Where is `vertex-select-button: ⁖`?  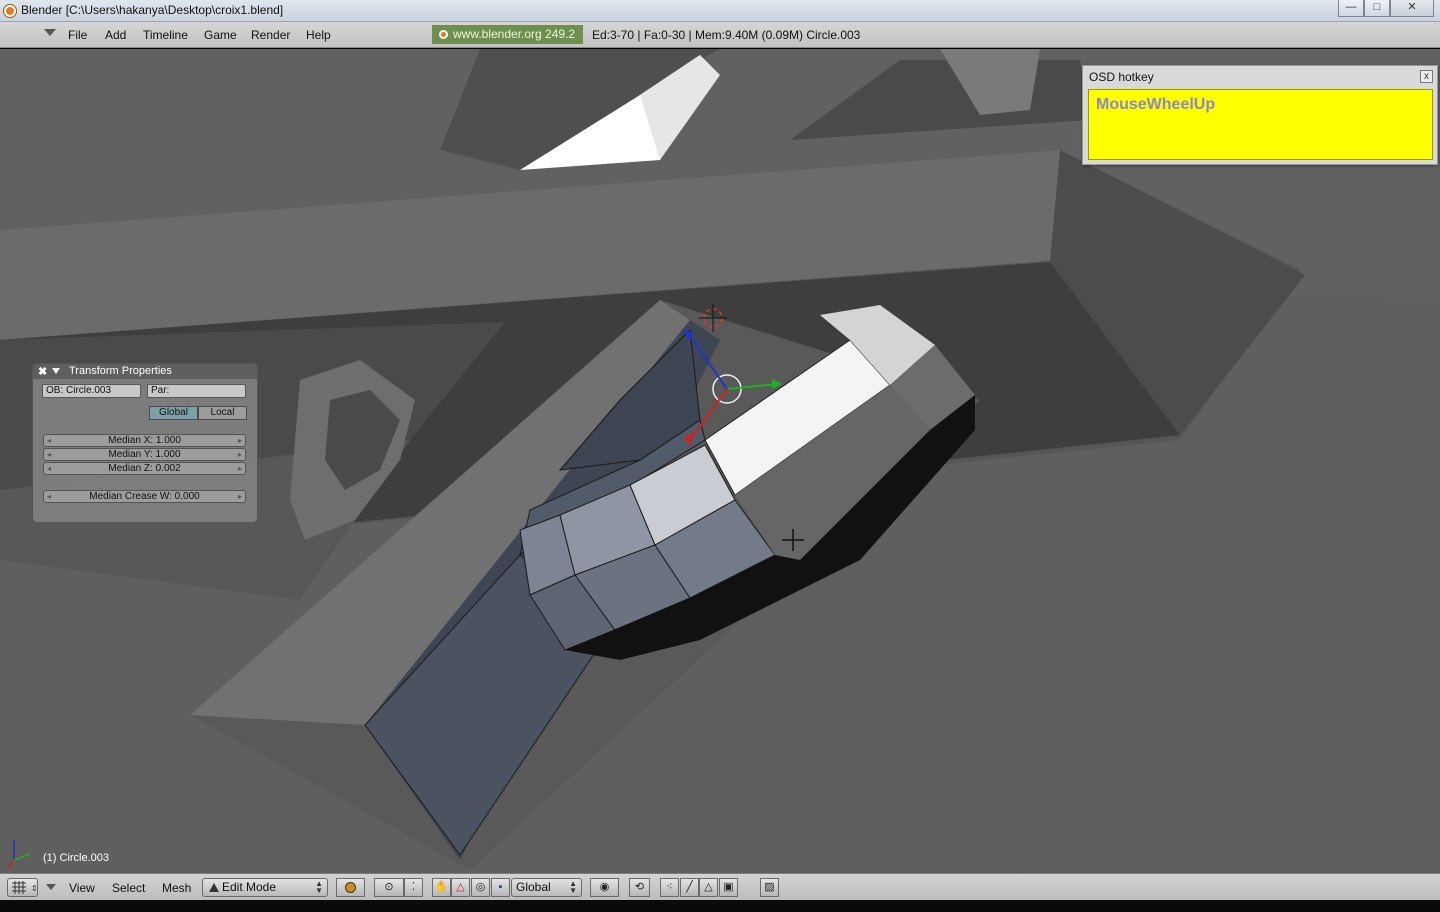 vertex-select-button: ⁖ is located at coordinates (669, 887).